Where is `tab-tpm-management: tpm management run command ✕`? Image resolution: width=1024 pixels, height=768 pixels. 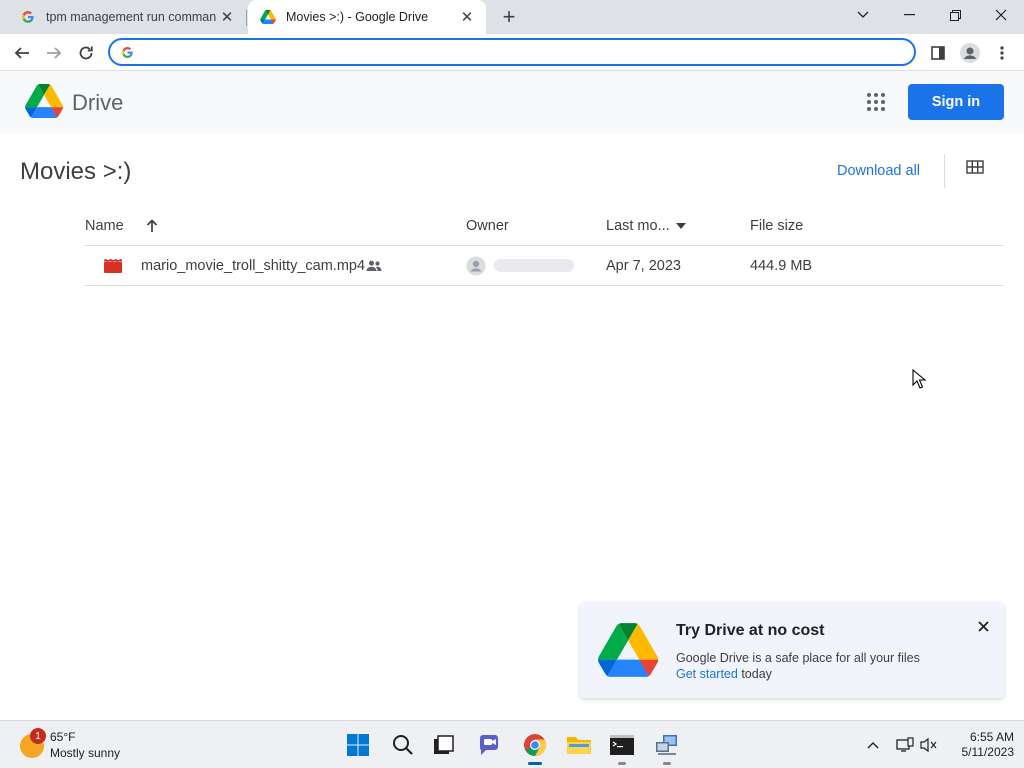 tab-tpm-management: tpm management run command ✕ is located at coordinates (127, 17).